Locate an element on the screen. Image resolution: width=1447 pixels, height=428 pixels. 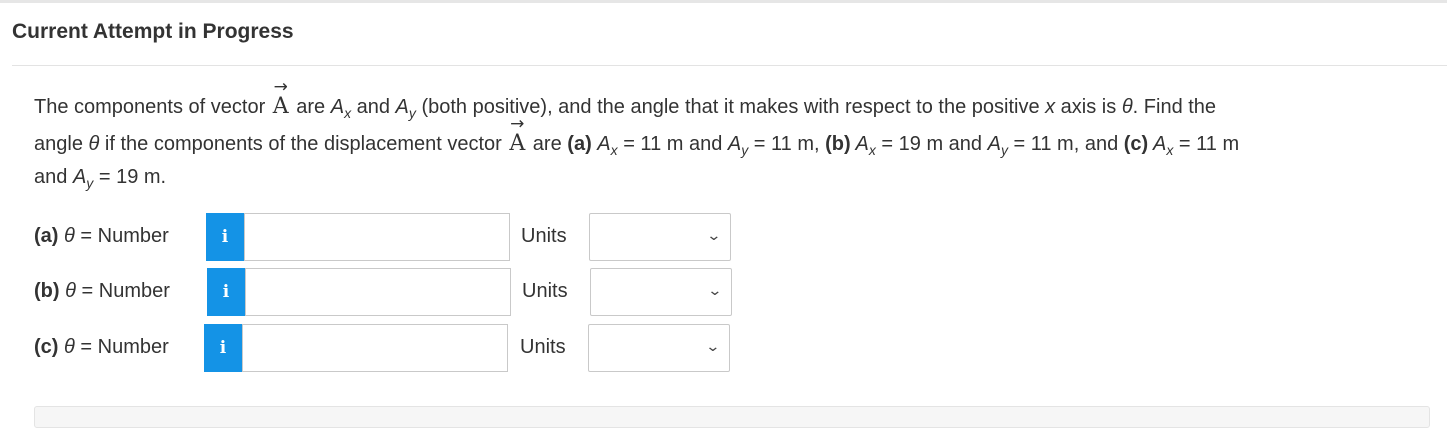
number-input-b is located at coordinates (378, 292).